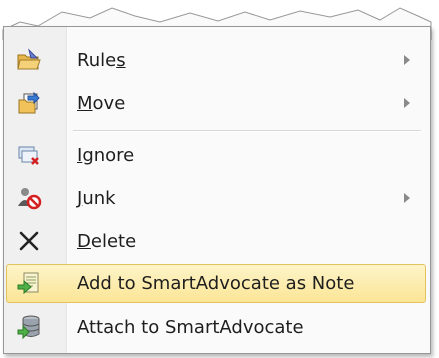  Describe the element at coordinates (216, 198) in the screenshot. I see `menu-item-junk: Junk` at that location.